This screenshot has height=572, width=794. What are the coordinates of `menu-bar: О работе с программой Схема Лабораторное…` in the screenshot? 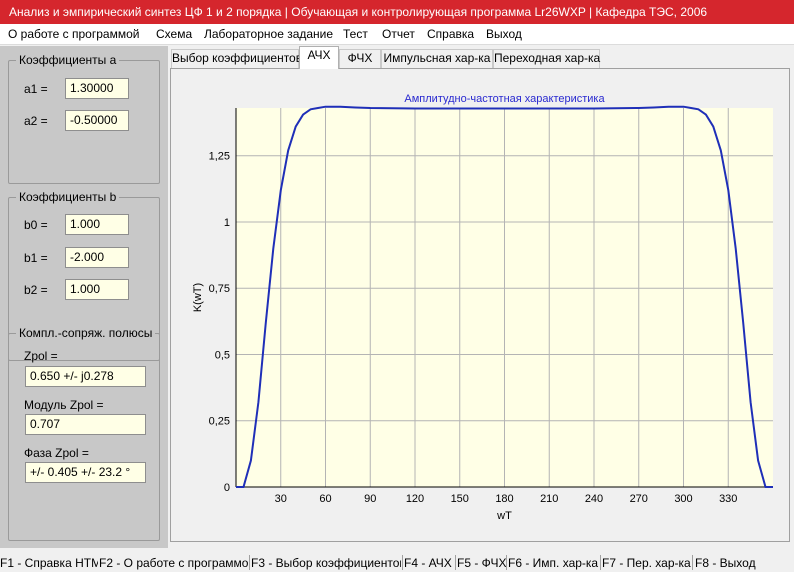 It's located at (397, 34).